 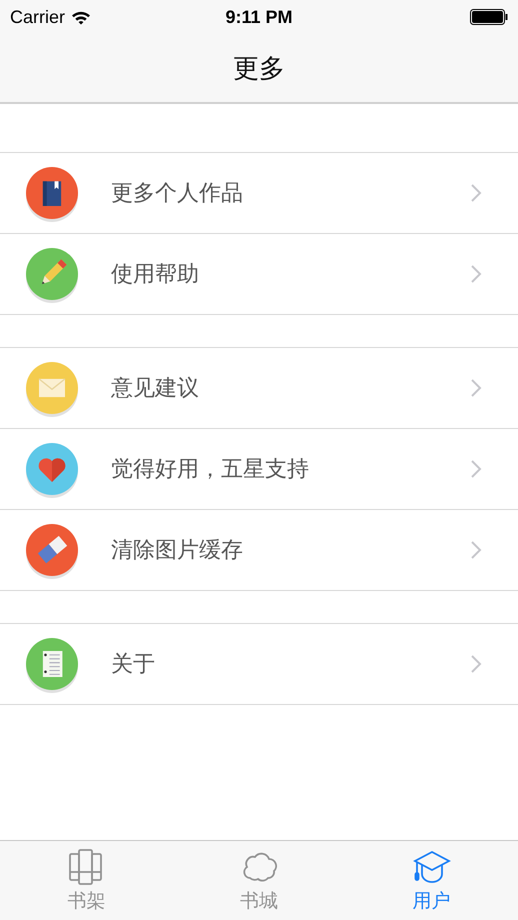 I want to click on row-label: 觉得好用，五星支持, so click(x=210, y=469).